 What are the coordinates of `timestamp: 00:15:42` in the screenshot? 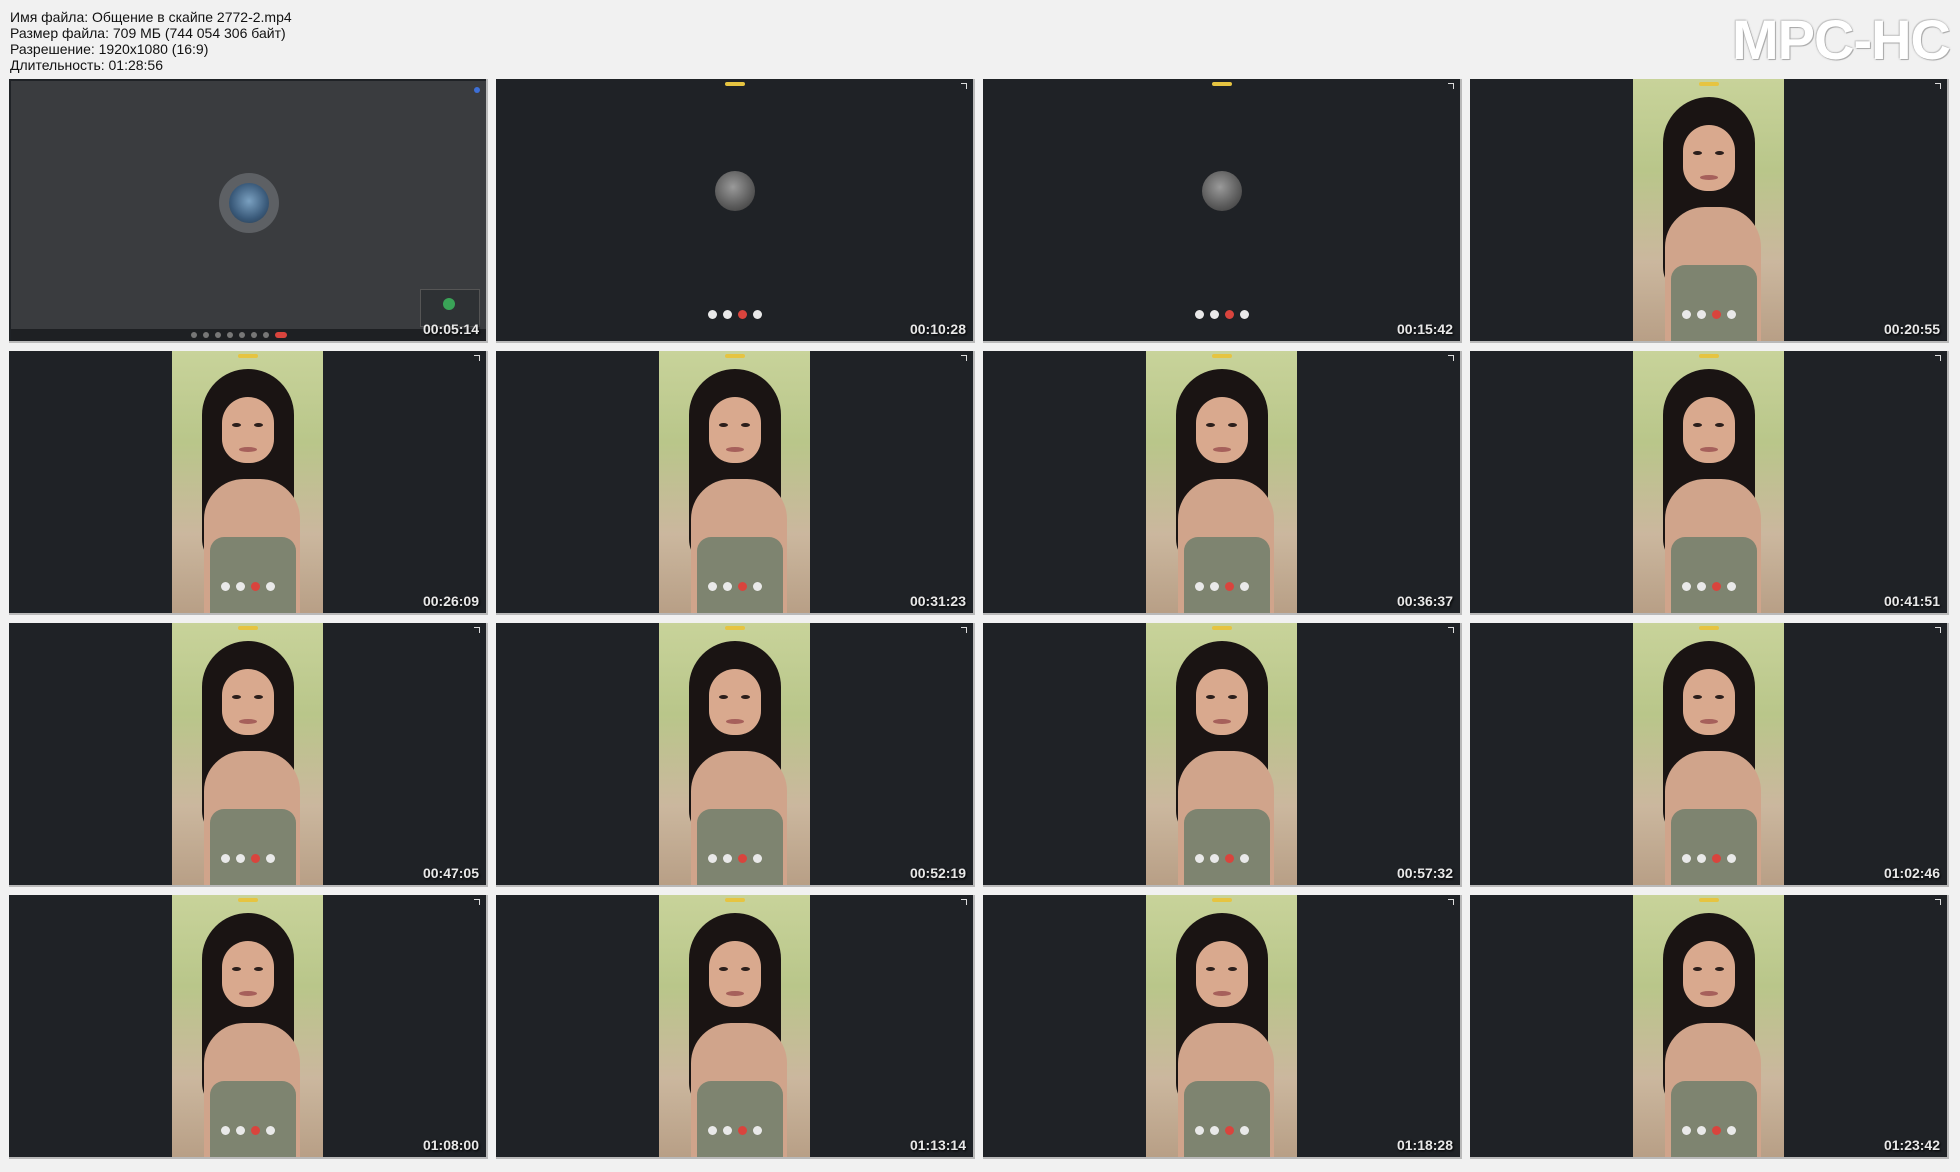 It's located at (1424, 329).